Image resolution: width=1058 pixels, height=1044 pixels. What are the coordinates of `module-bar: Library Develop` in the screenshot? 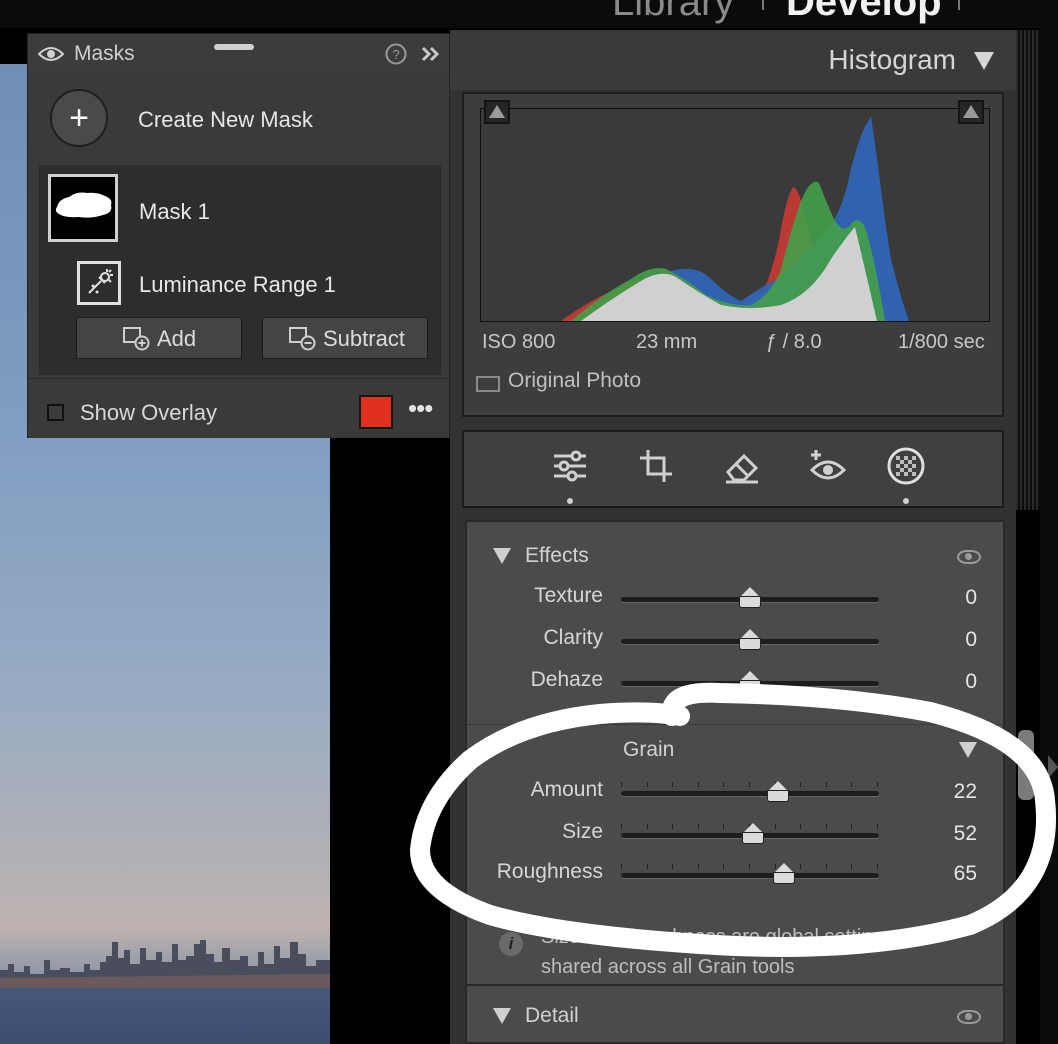 It's located at (529, 14).